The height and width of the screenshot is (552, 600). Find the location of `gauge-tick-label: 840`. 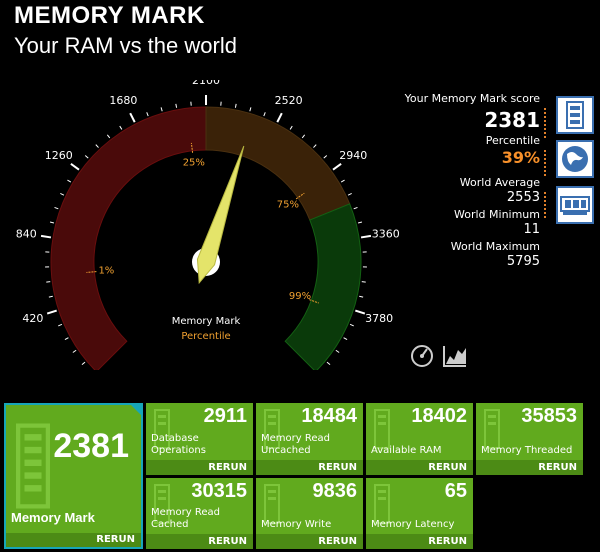

gauge-tick-label: 840 is located at coordinates (26, 234).